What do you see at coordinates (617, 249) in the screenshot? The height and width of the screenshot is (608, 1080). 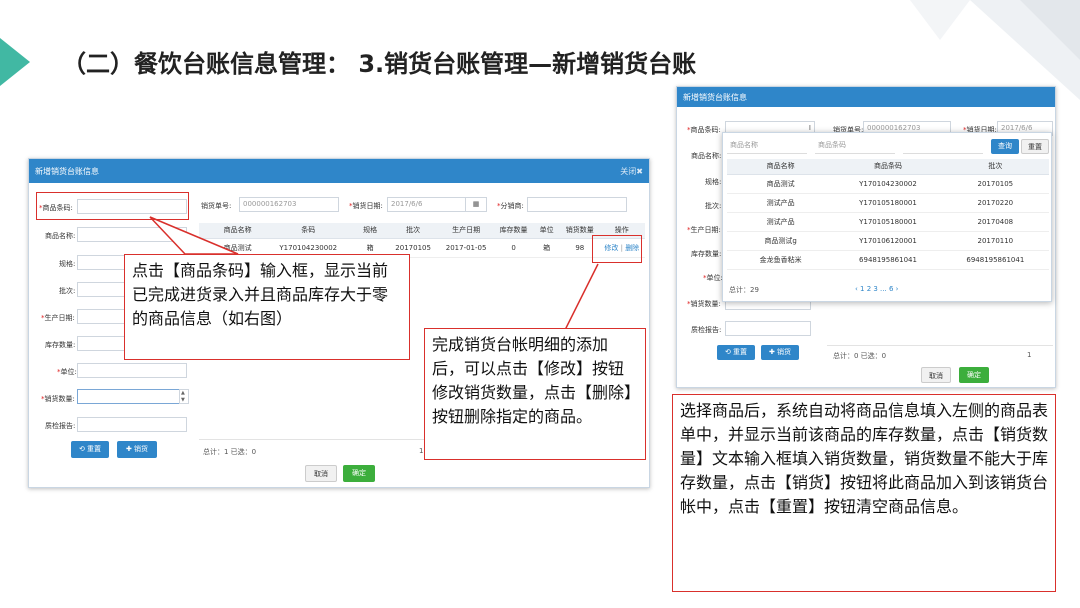 I see `actions-highlight-box` at bounding box center [617, 249].